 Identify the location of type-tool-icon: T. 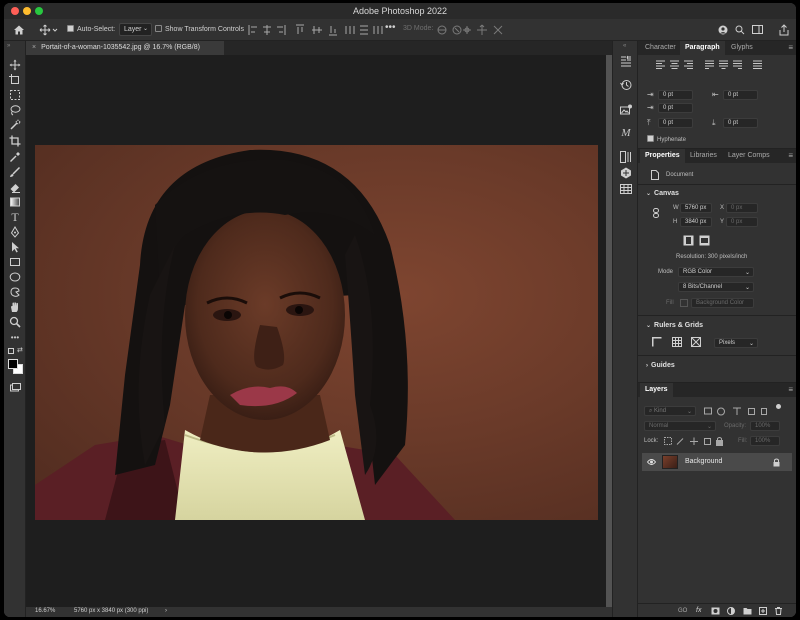
(15, 217).